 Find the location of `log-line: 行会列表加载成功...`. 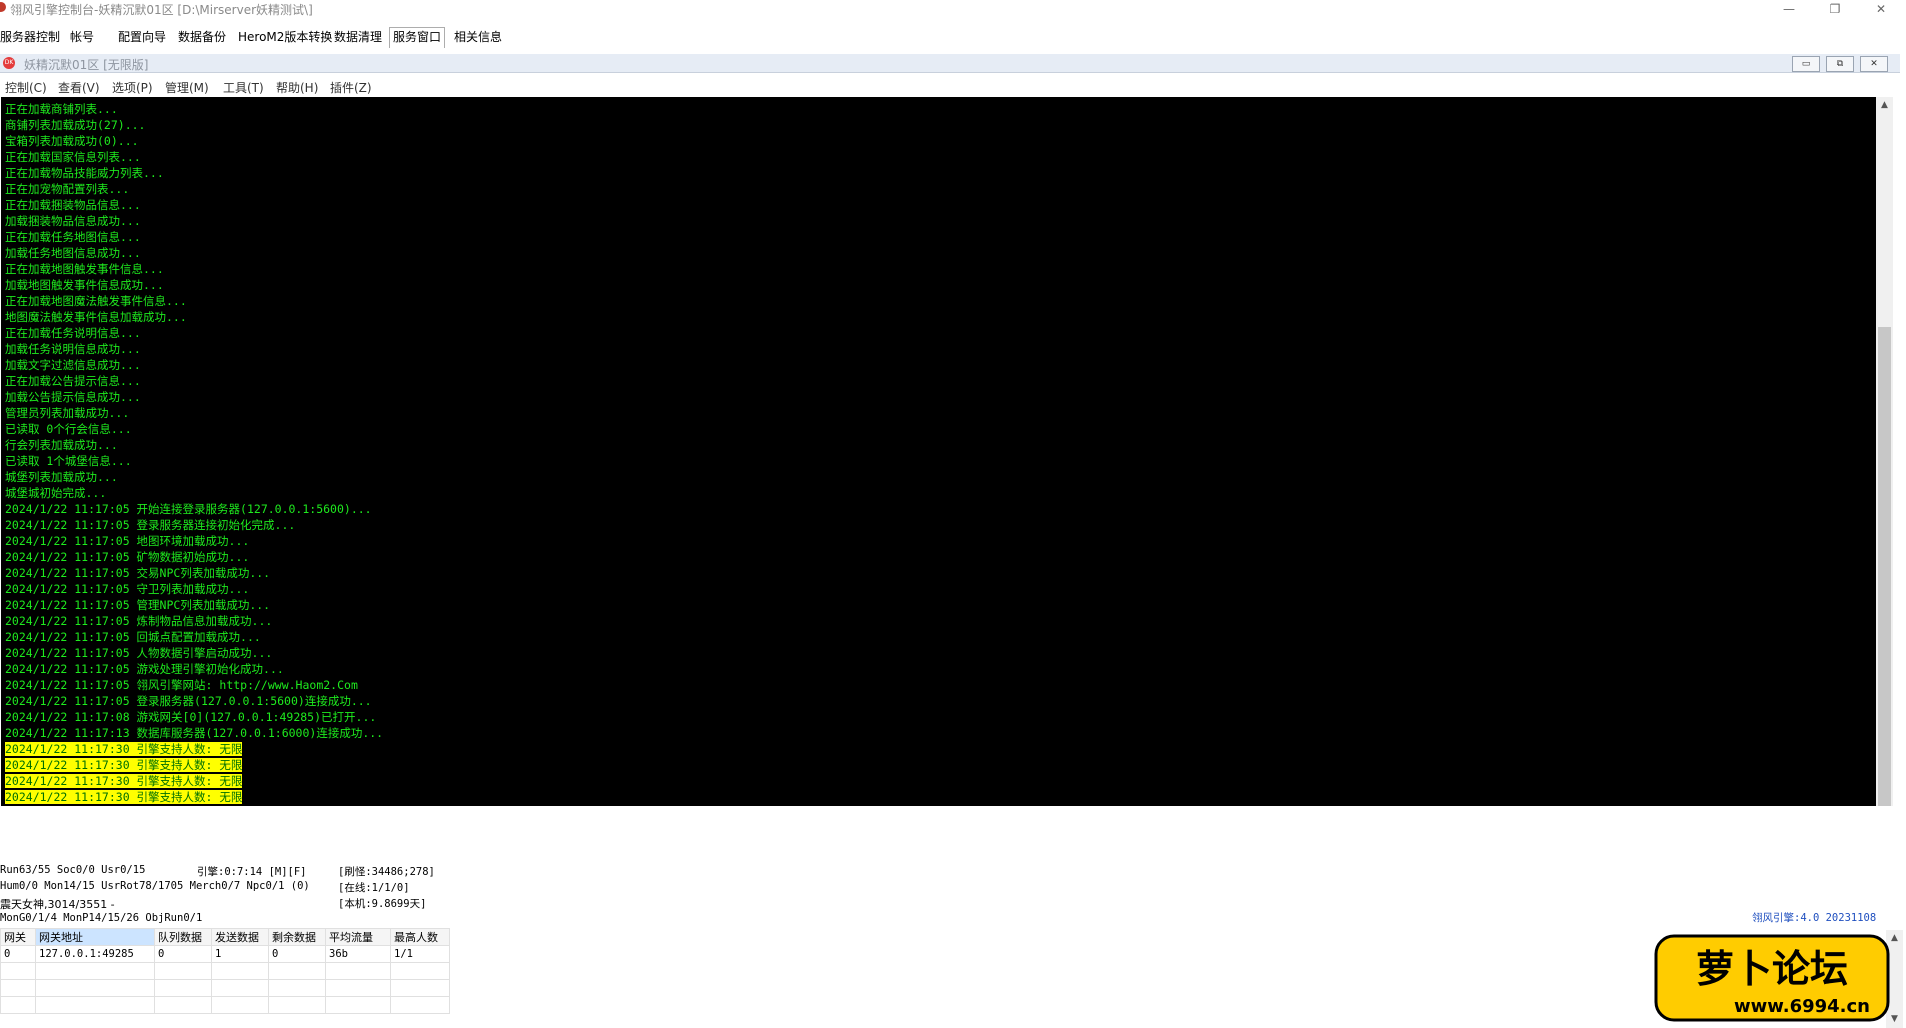

log-line: 行会列表加载成功... is located at coordinates (61, 445).